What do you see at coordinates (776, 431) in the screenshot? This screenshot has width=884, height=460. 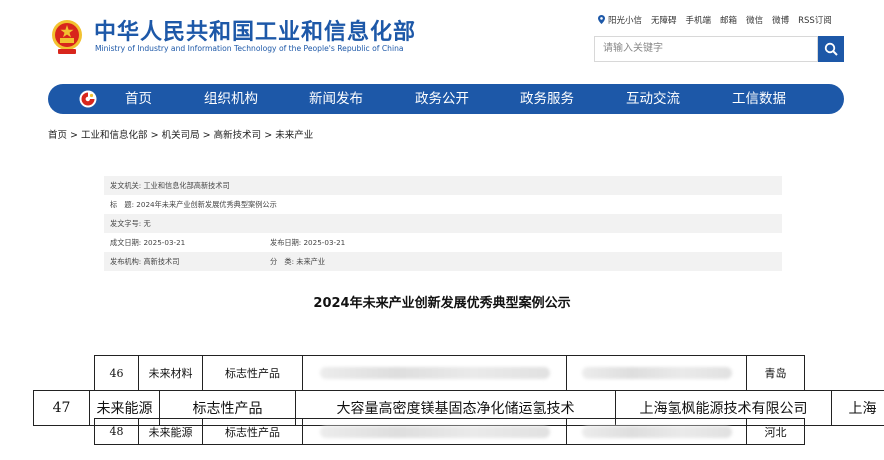 I see `cell-region: 河北` at bounding box center [776, 431].